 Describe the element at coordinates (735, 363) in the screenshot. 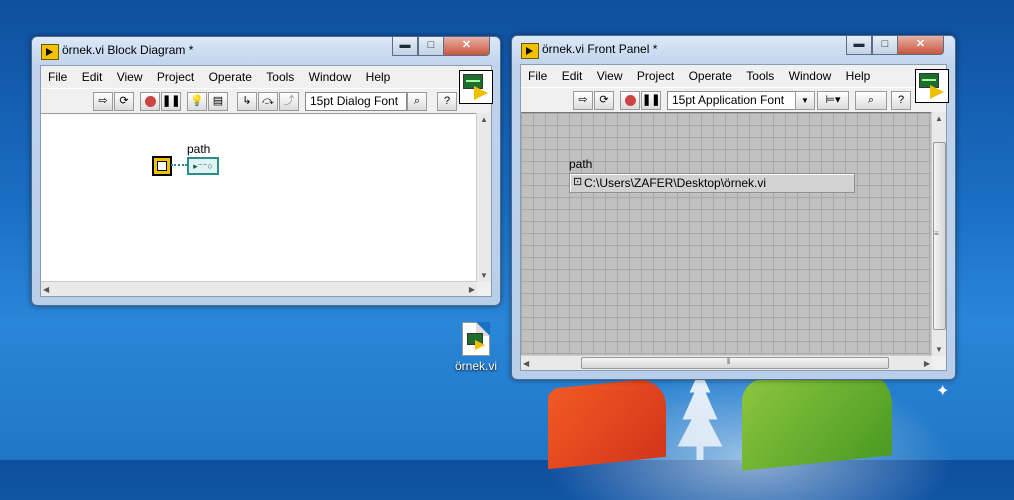

I see `scroll-thumb-horizontal` at that location.